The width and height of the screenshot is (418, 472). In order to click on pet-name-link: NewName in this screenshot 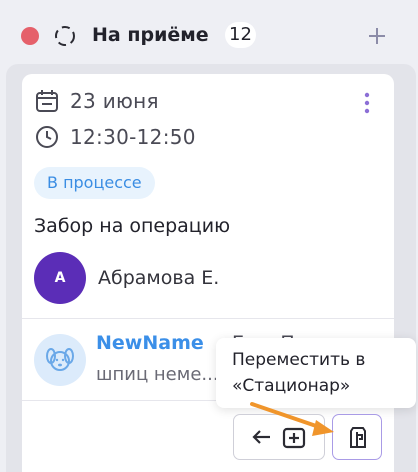, I will do `click(150, 343)`.